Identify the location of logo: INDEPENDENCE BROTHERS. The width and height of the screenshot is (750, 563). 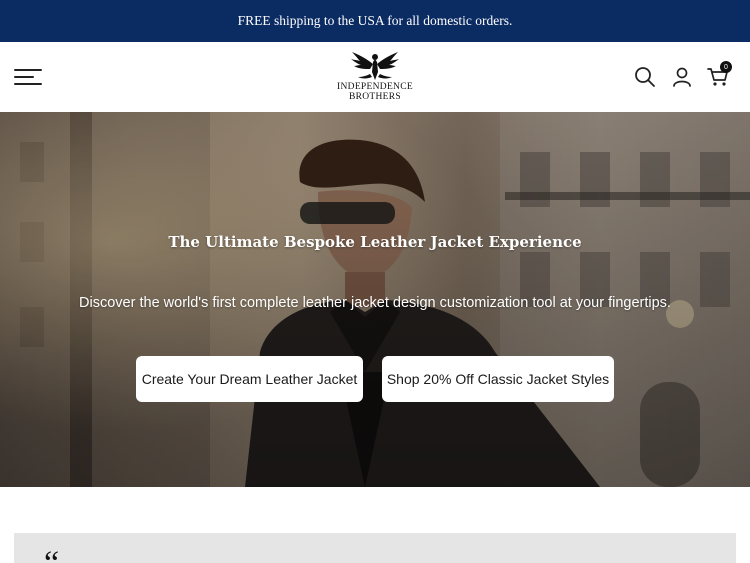
(375, 78).